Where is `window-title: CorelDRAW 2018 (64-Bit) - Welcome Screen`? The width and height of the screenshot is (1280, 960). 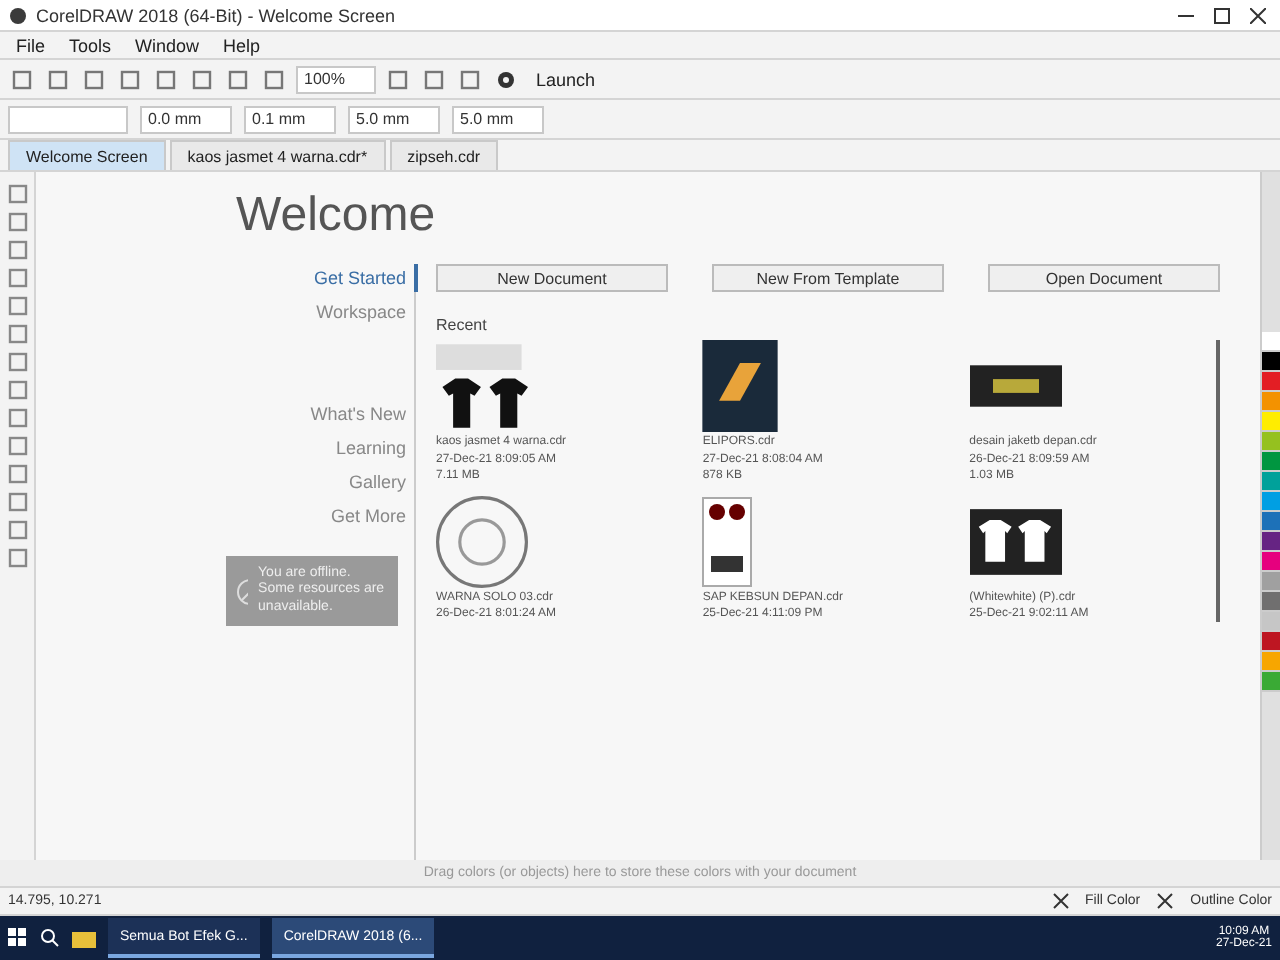 window-title: CorelDRAW 2018 (64-Bit) - Welcome Screen is located at coordinates (217, 15).